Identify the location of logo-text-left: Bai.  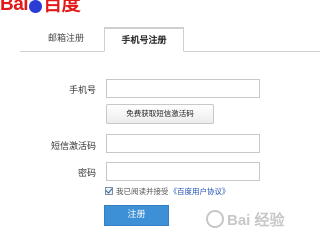
(14, 7).